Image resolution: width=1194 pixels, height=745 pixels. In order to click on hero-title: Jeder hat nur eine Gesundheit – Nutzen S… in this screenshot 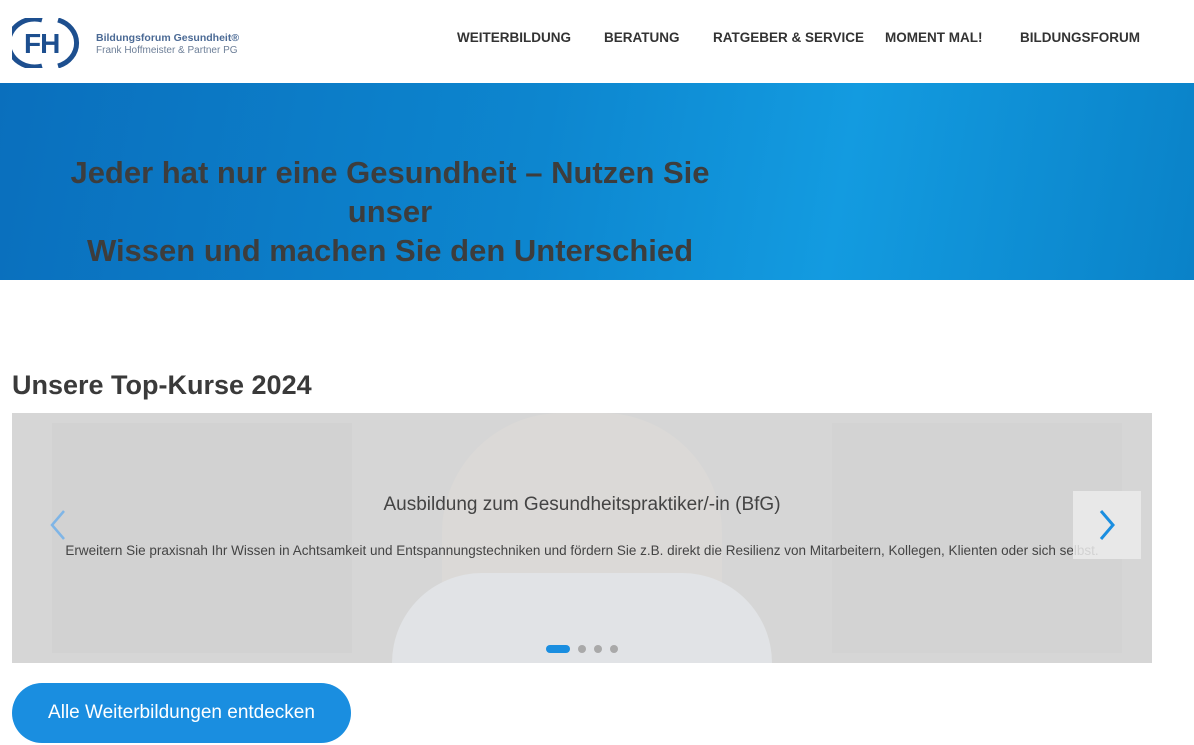, I will do `click(390, 211)`.